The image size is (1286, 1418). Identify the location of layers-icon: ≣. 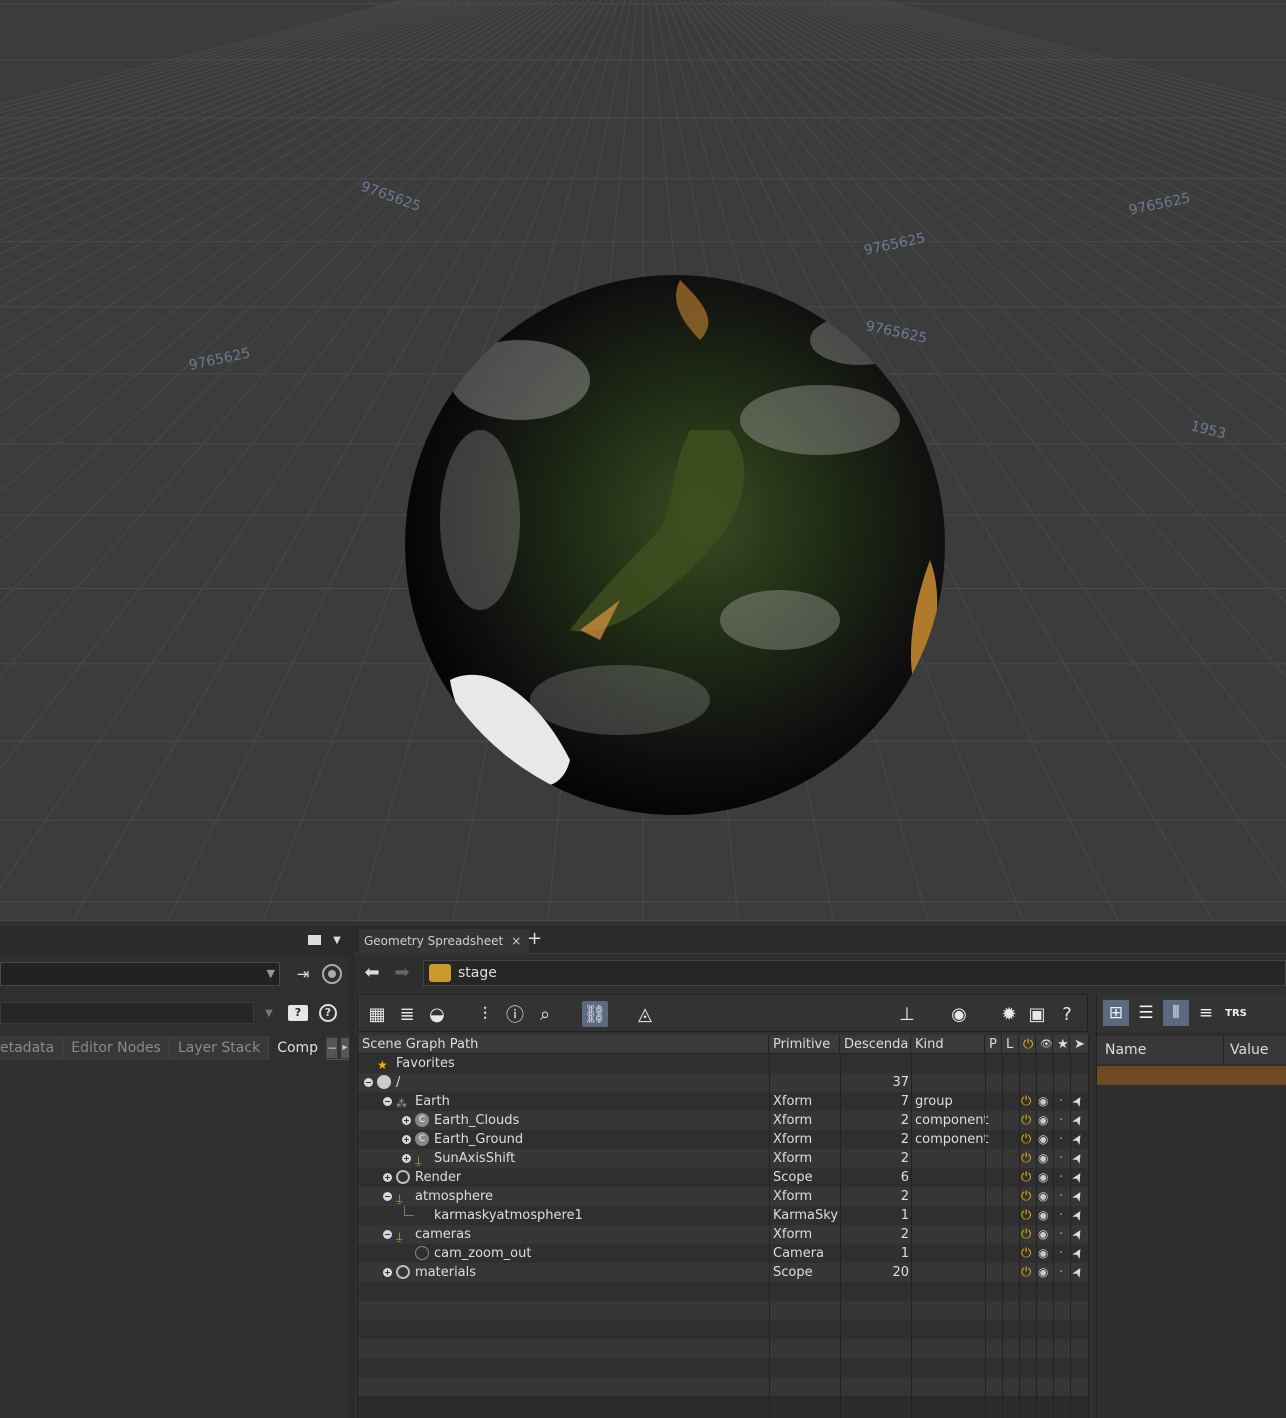
(407, 1014).